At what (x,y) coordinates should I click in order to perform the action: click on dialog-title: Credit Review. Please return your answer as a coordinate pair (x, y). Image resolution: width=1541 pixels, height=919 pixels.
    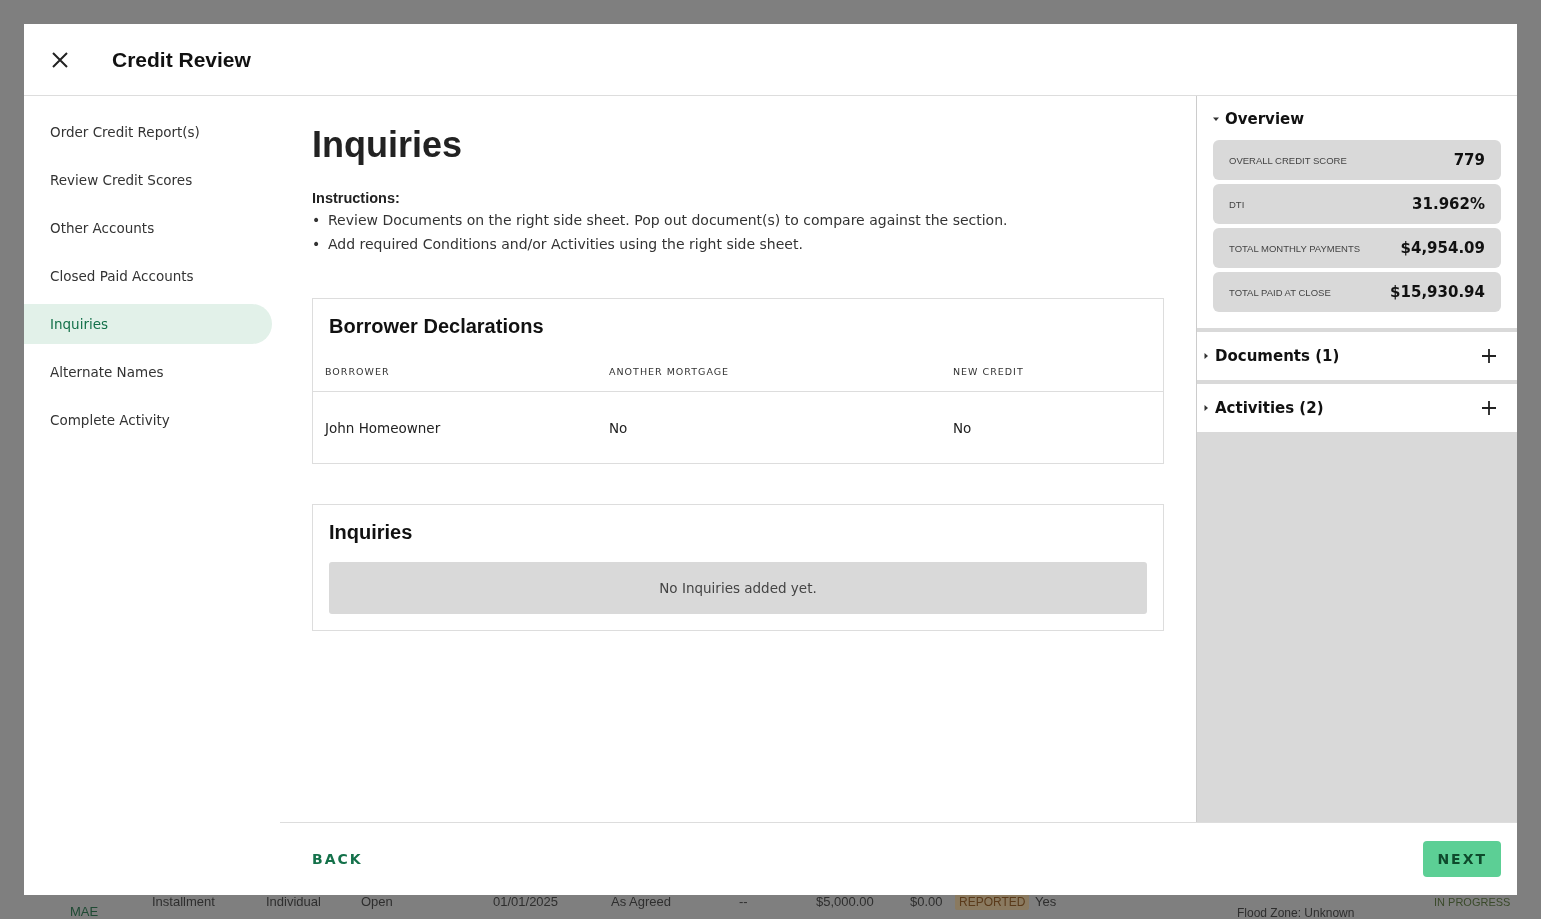
    Looking at the image, I should click on (181, 59).